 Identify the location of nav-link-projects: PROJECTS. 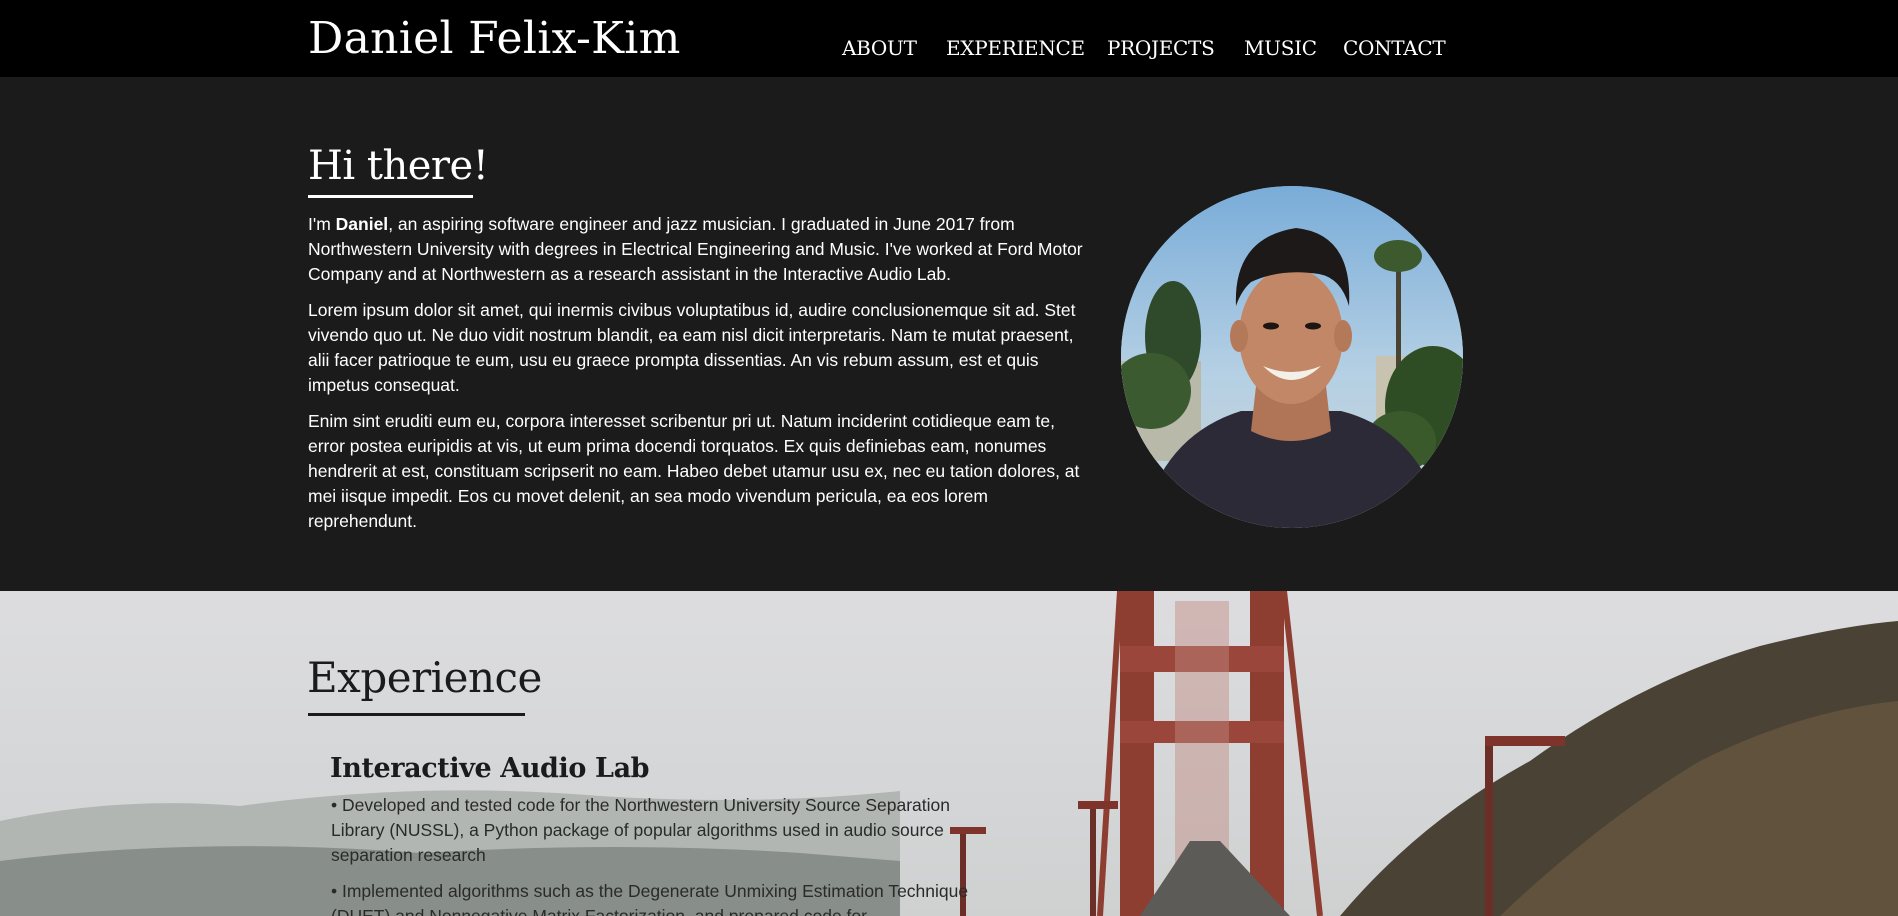
(1161, 48).